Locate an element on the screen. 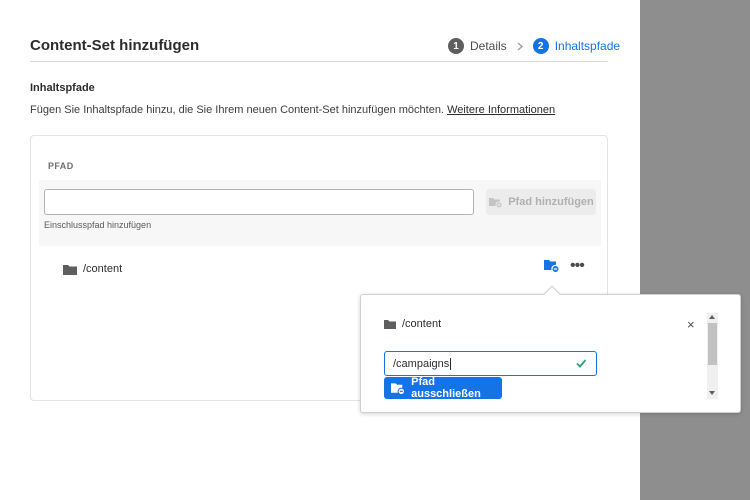 This screenshot has height=500, width=750. chevron-right-icon is located at coordinates (520, 46).